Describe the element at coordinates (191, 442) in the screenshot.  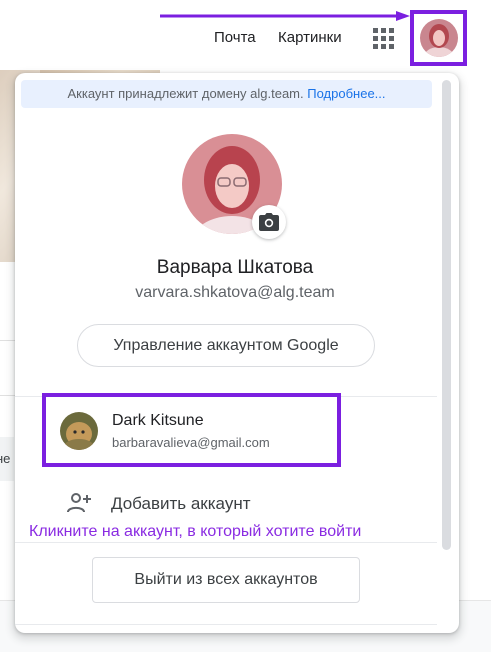
I see `account-email: barbaravalieva@gmail.com` at that location.